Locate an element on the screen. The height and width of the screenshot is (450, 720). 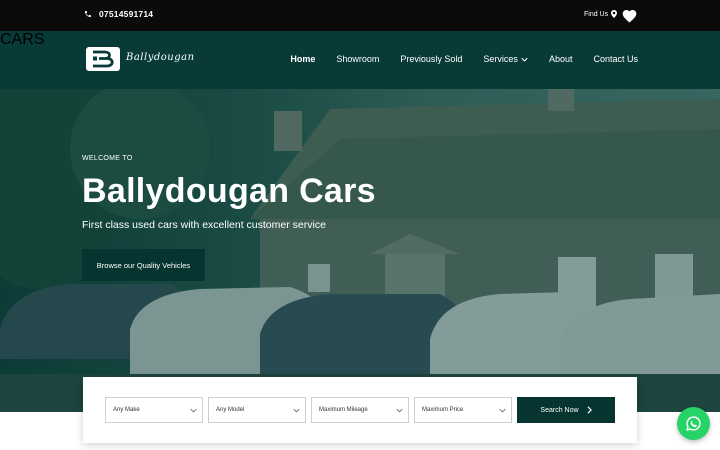
top-bar: 07514591714 Find Us is located at coordinates (360, 15).